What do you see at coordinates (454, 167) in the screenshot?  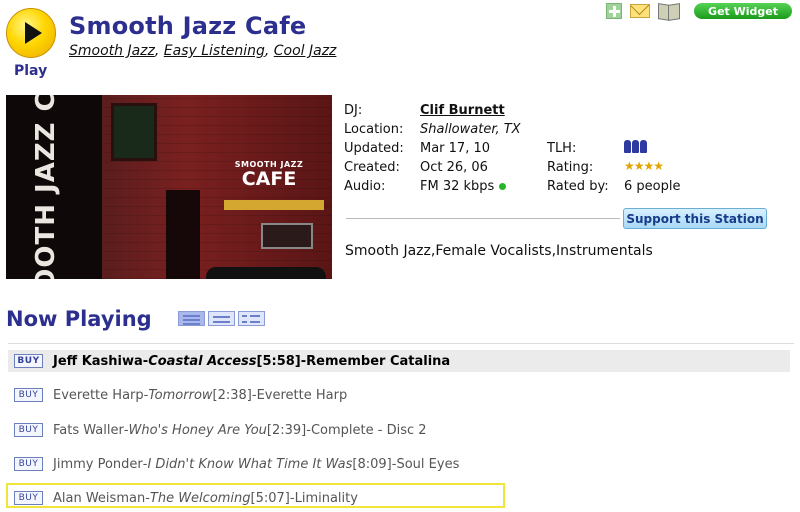 I see `created-value: Oct 26, 06` at bounding box center [454, 167].